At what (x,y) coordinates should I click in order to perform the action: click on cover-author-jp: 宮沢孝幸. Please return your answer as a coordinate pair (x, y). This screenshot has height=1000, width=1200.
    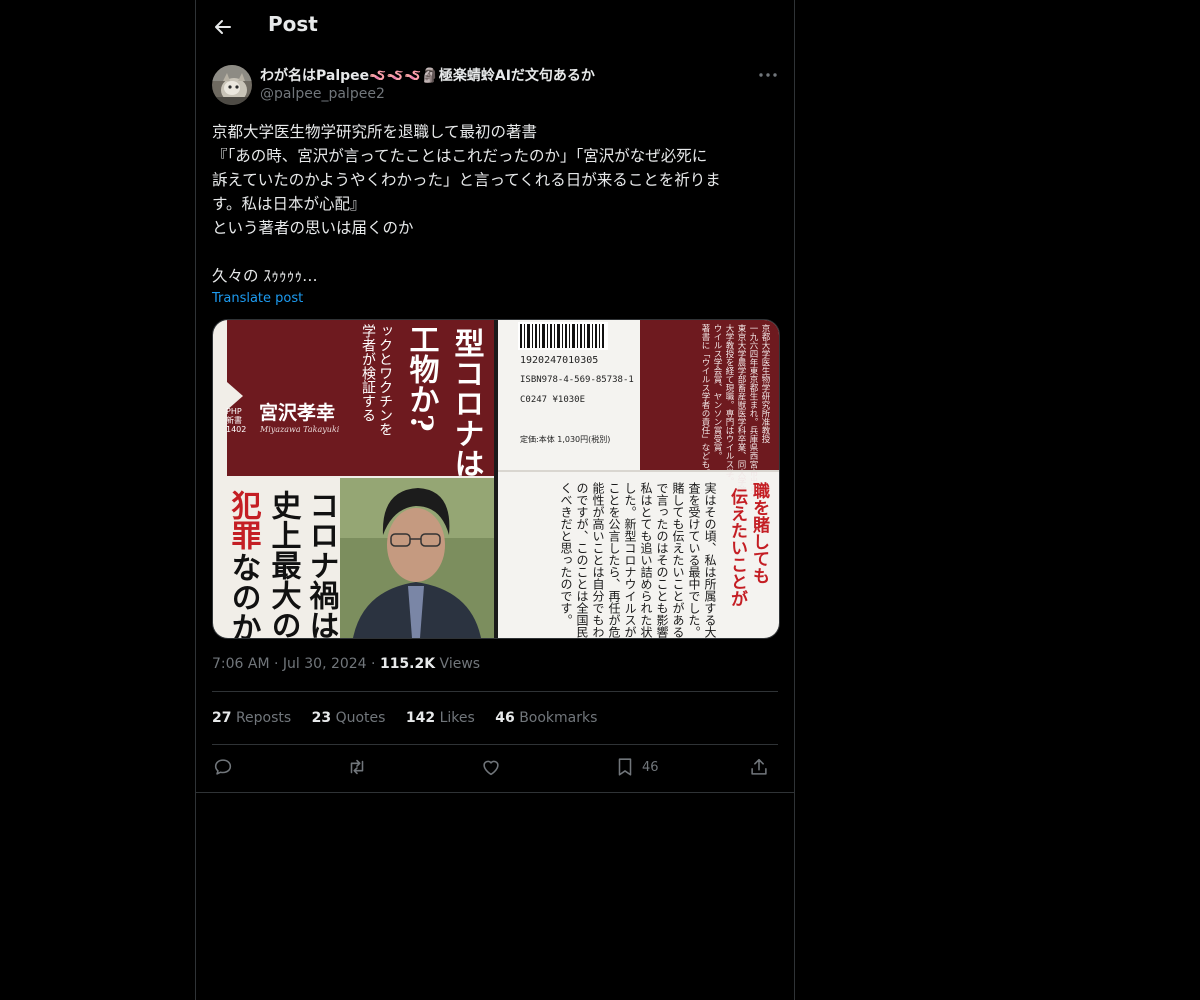
    Looking at the image, I should click on (297, 412).